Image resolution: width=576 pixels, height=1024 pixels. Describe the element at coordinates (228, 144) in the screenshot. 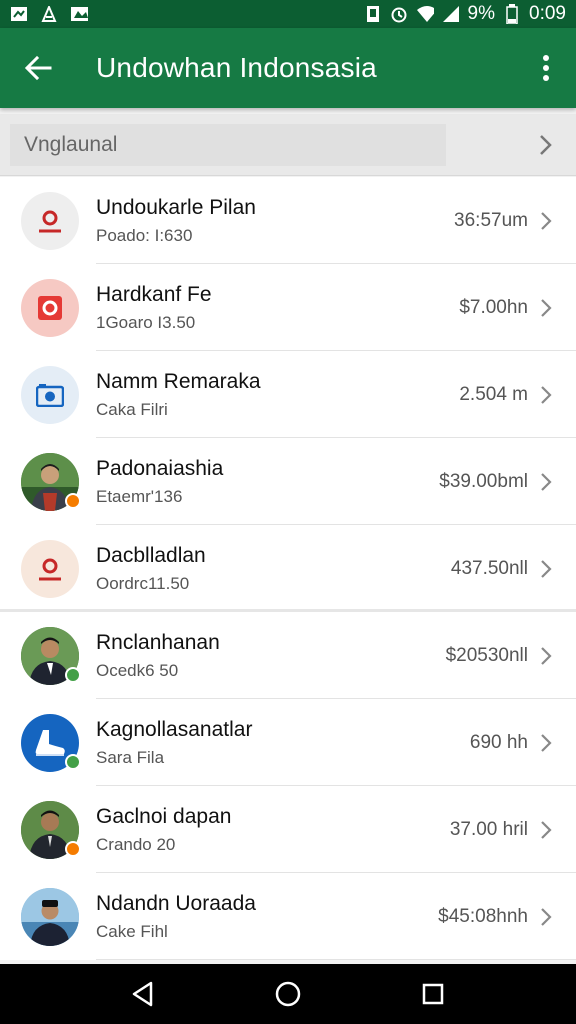

I see `category-label: Vnglaunal` at that location.